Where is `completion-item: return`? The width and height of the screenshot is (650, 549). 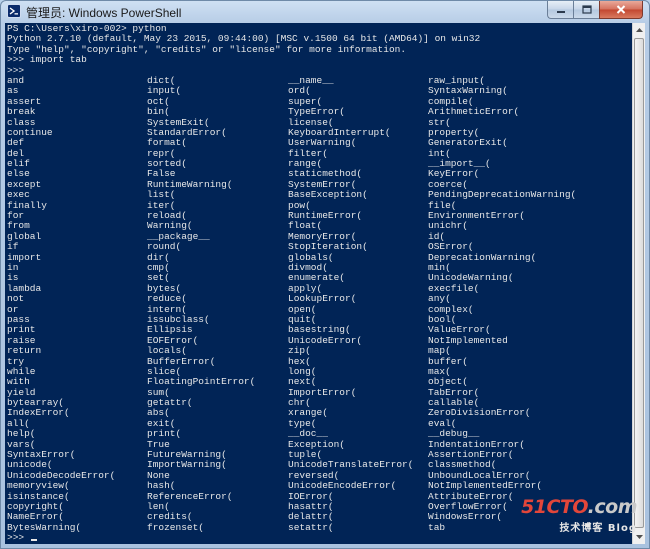 completion-item: return is located at coordinates (24, 351).